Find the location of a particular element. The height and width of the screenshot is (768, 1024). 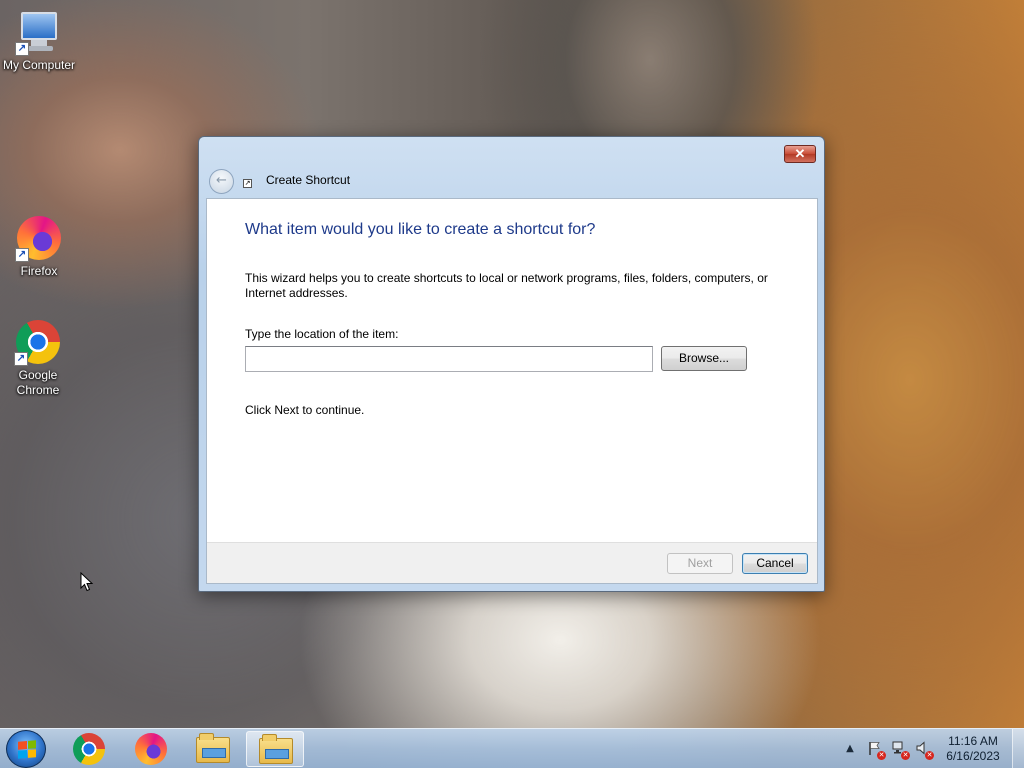

start-button is located at coordinates (26, 749).